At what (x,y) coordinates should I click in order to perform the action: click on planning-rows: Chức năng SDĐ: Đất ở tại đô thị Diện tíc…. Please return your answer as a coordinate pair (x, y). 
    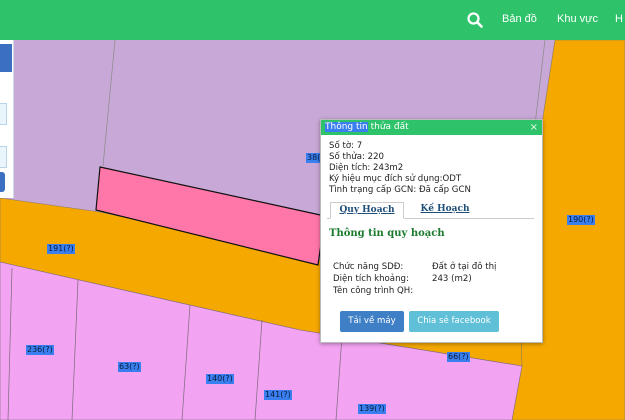
    Looking at the image, I should click on (433, 279).